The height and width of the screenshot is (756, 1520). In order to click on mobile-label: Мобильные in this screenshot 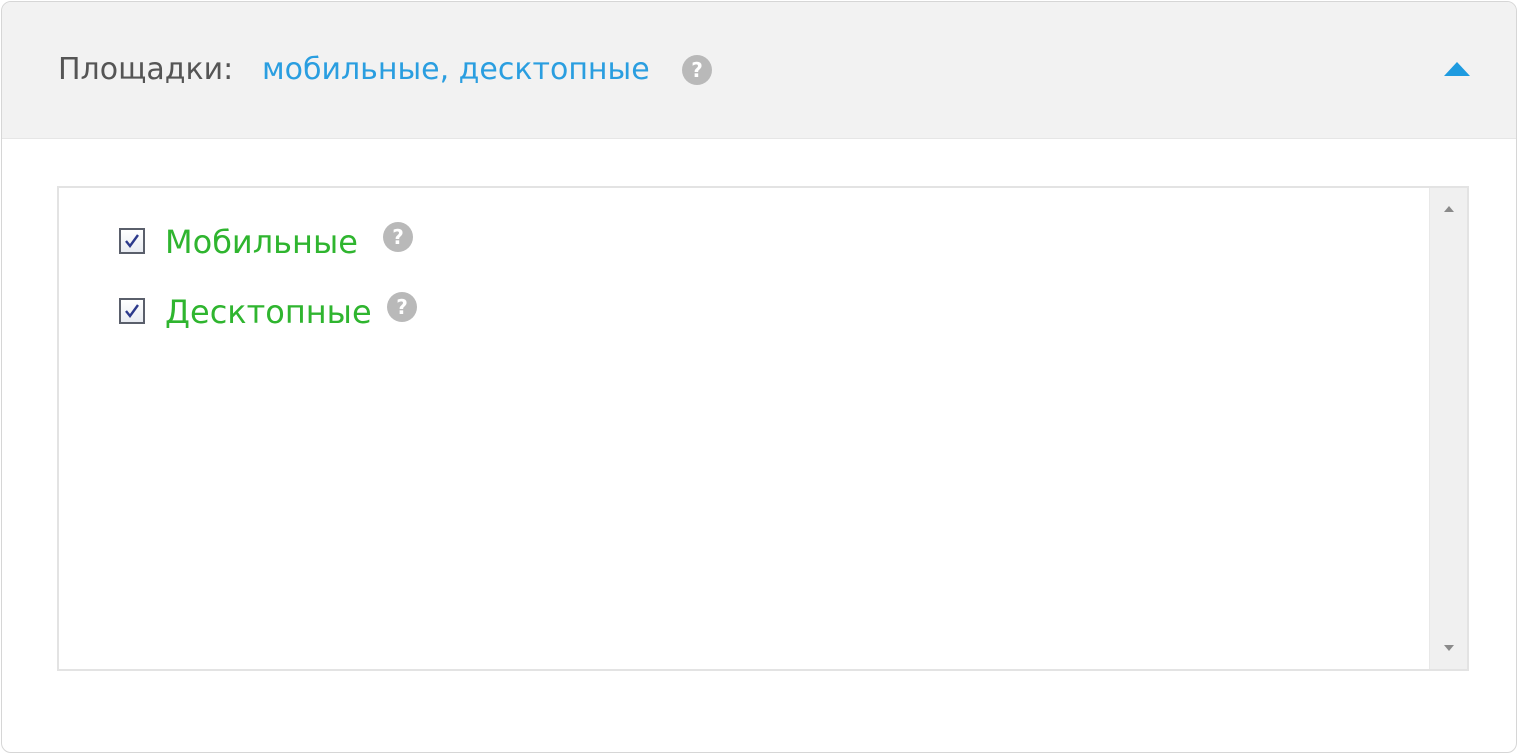, I will do `click(261, 242)`.